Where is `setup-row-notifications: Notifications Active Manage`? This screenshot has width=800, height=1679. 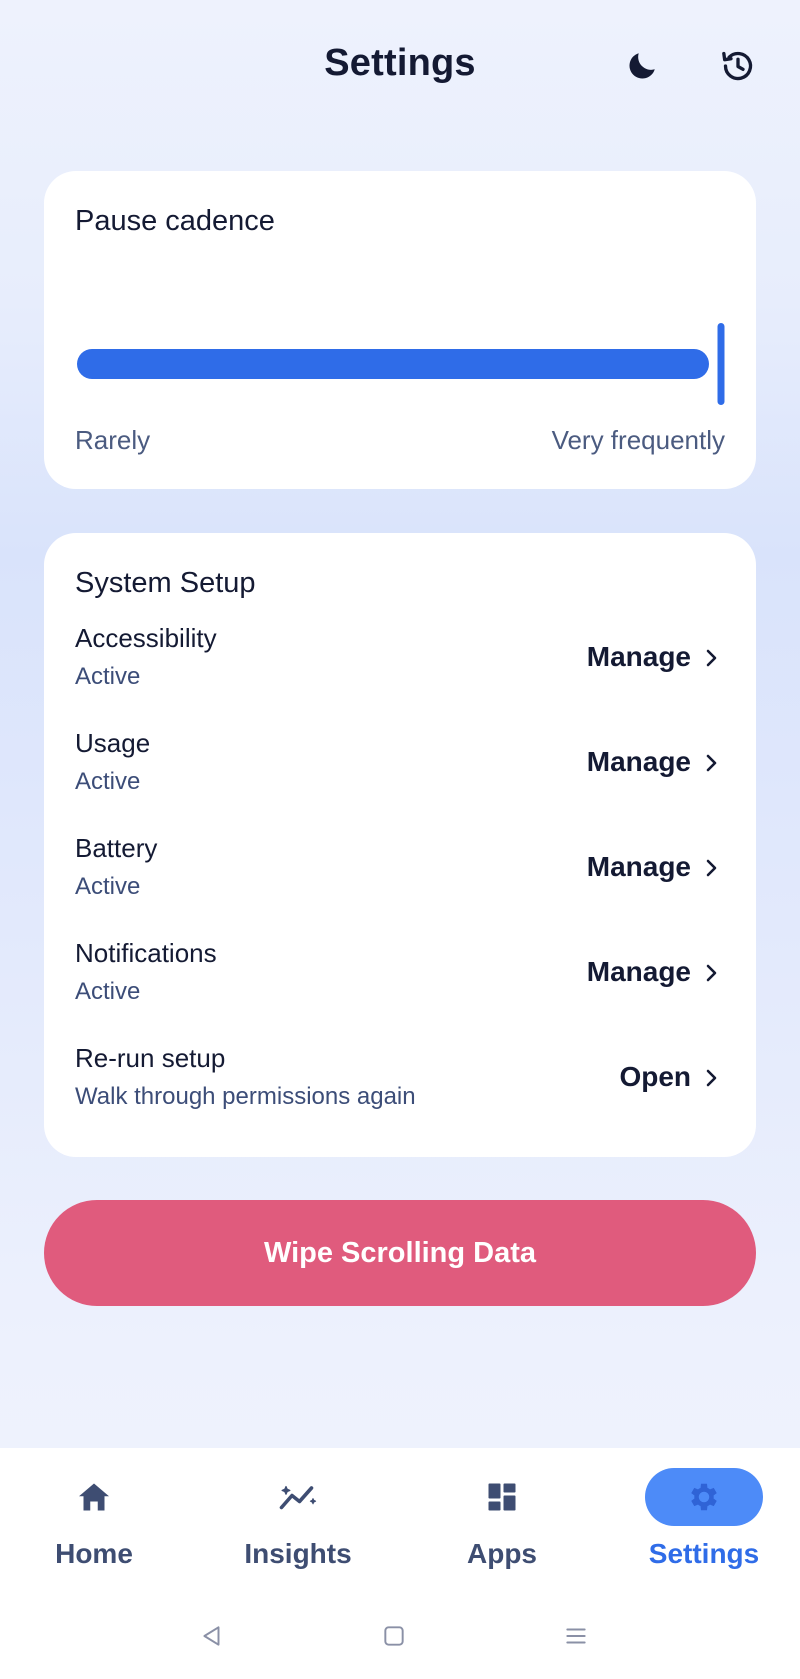 setup-row-notifications: Notifications Active Manage is located at coordinates (400, 983).